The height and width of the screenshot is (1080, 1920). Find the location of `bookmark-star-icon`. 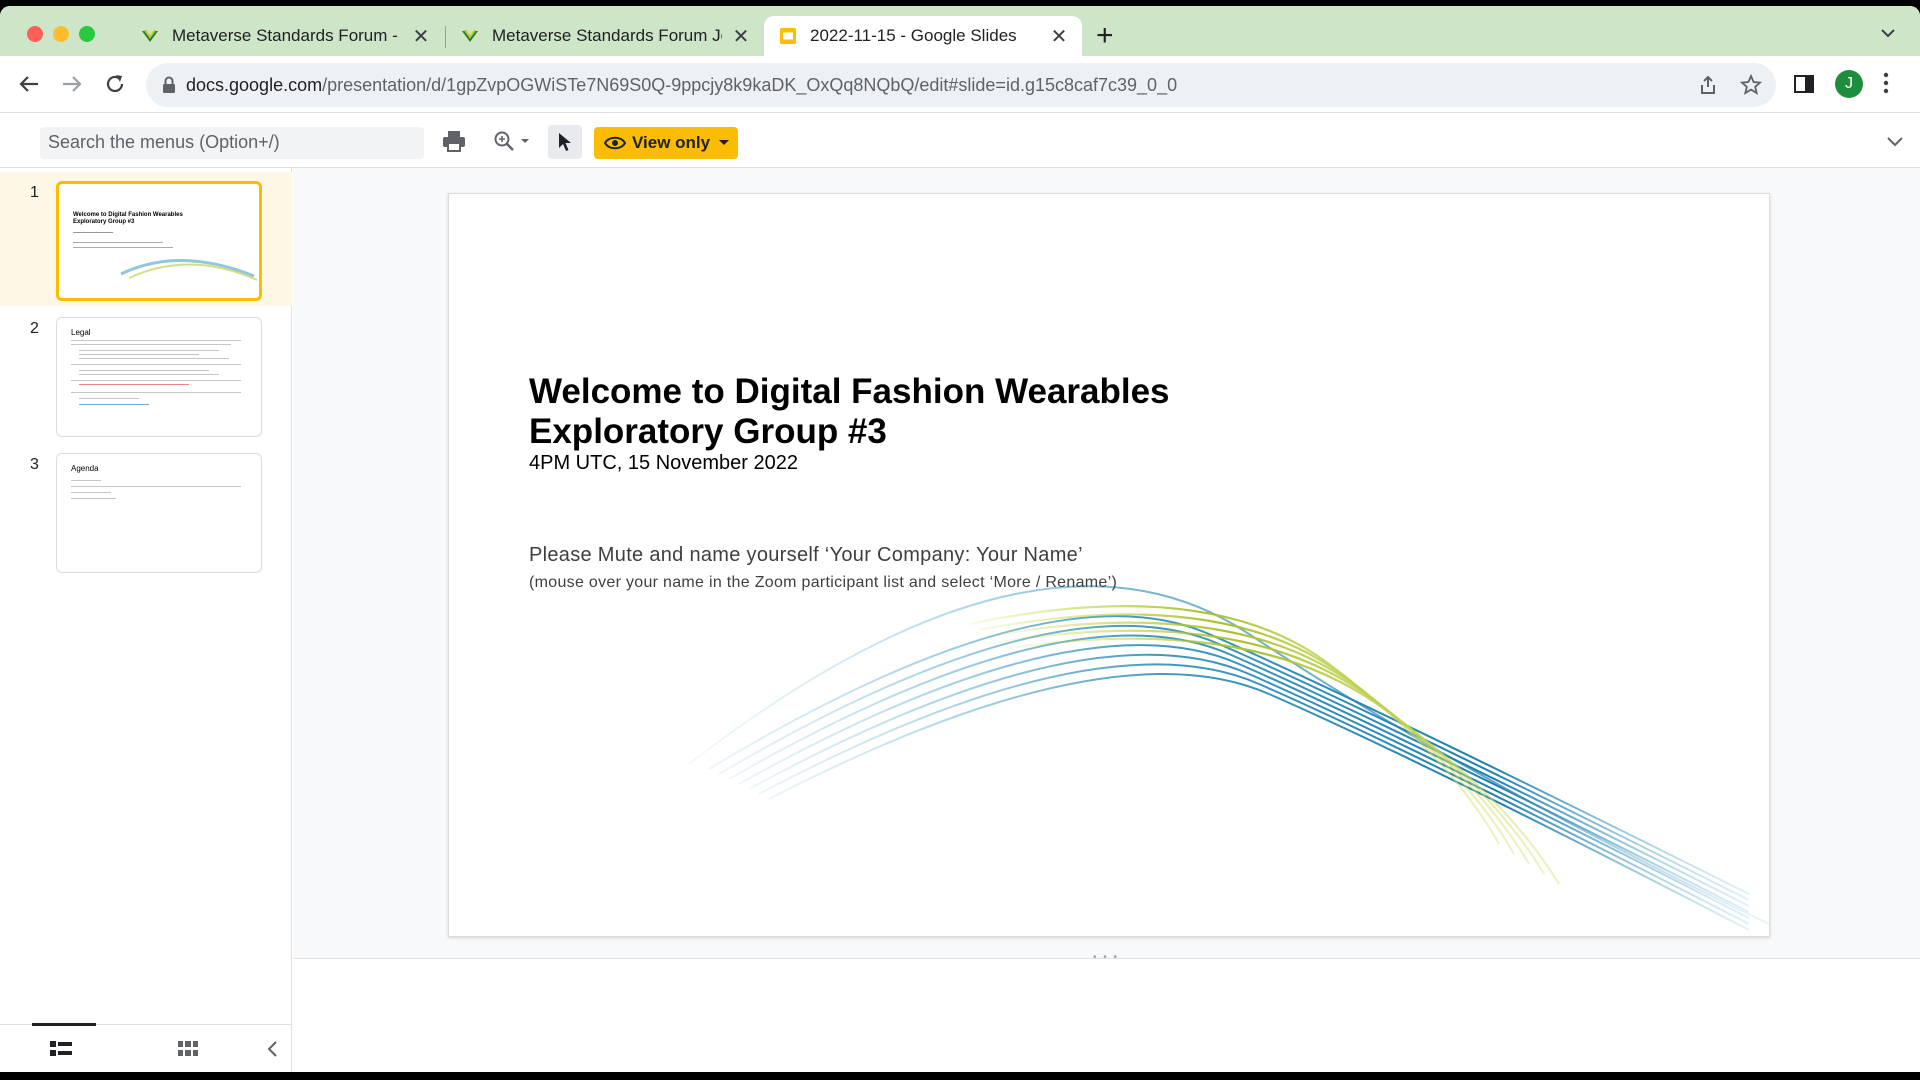

bookmark-star-icon is located at coordinates (1751, 87).